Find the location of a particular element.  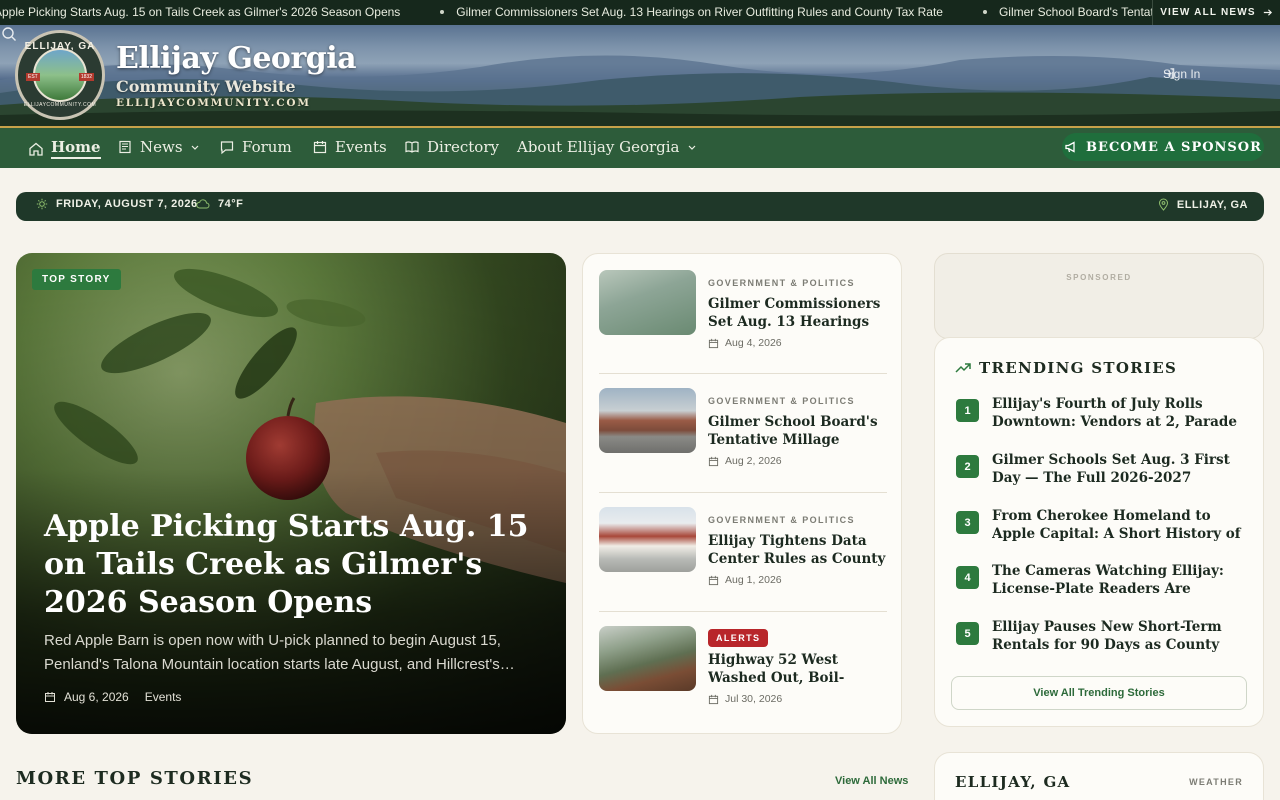

more-top-stories-heading: MORE TOP STORIES is located at coordinates (135, 778).